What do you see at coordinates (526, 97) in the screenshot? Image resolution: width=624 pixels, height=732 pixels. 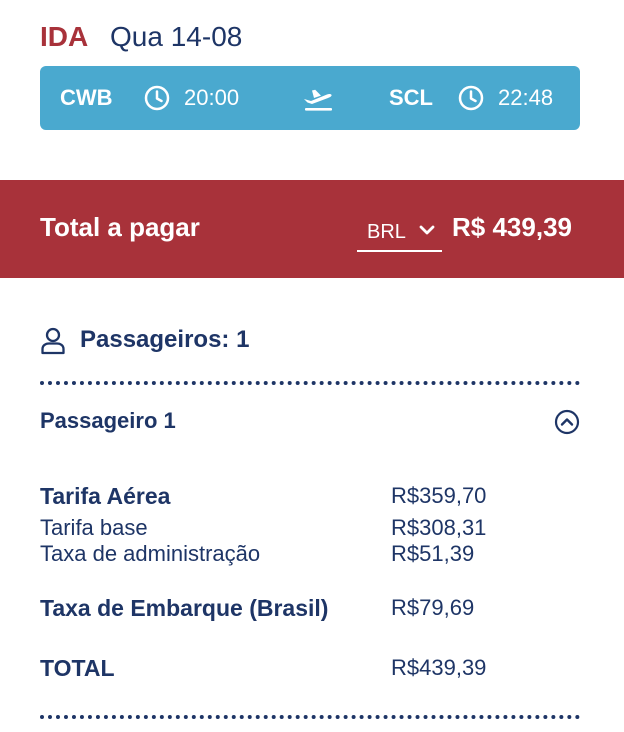 I see `arrival-time: 22:48` at bounding box center [526, 97].